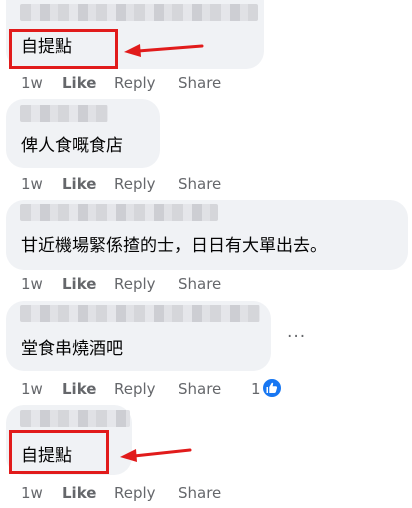 The width and height of the screenshot is (412, 508). Describe the element at coordinates (272, 388) in the screenshot. I see `like-reaction-icon` at that location.